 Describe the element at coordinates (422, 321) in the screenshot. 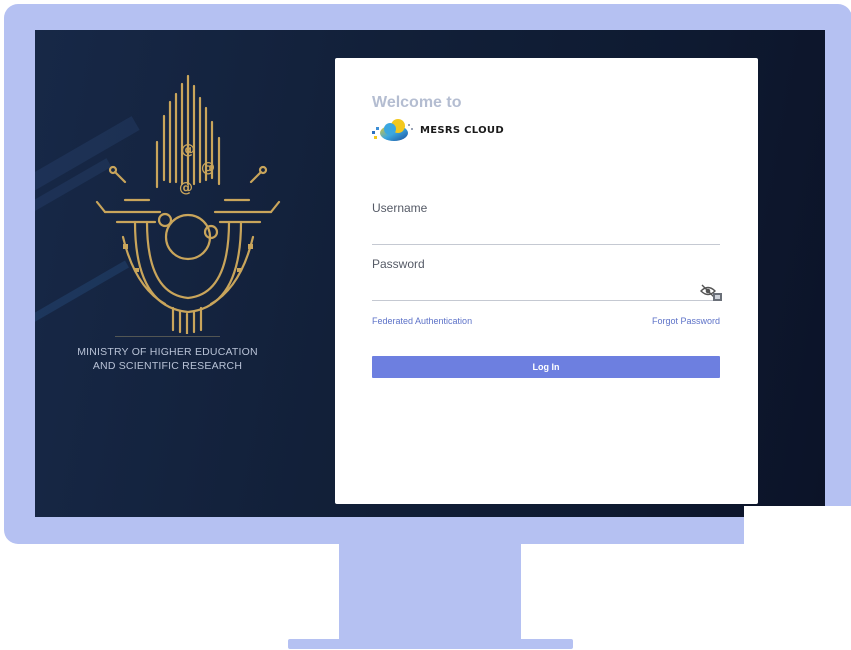

I see `federated-authentication-link: Federated Authentication` at that location.